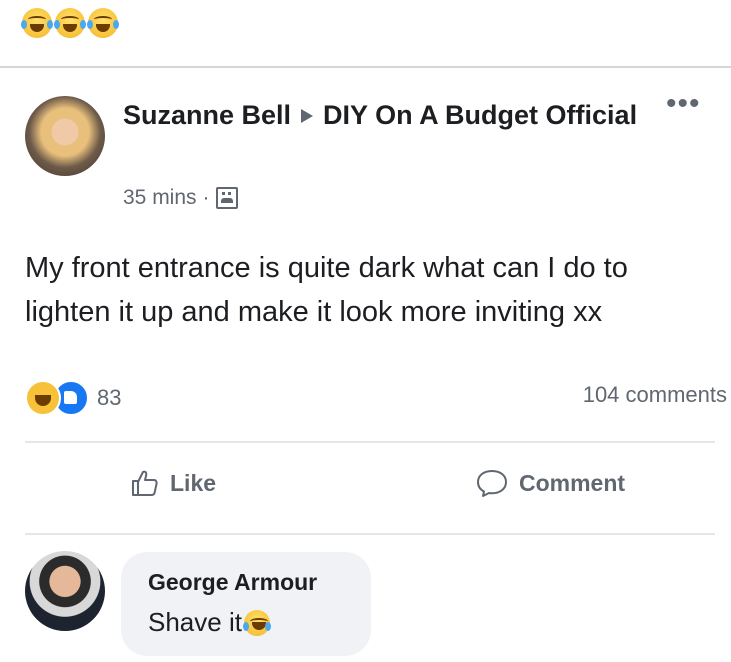  I want to click on like-button: Like, so click(173, 483).